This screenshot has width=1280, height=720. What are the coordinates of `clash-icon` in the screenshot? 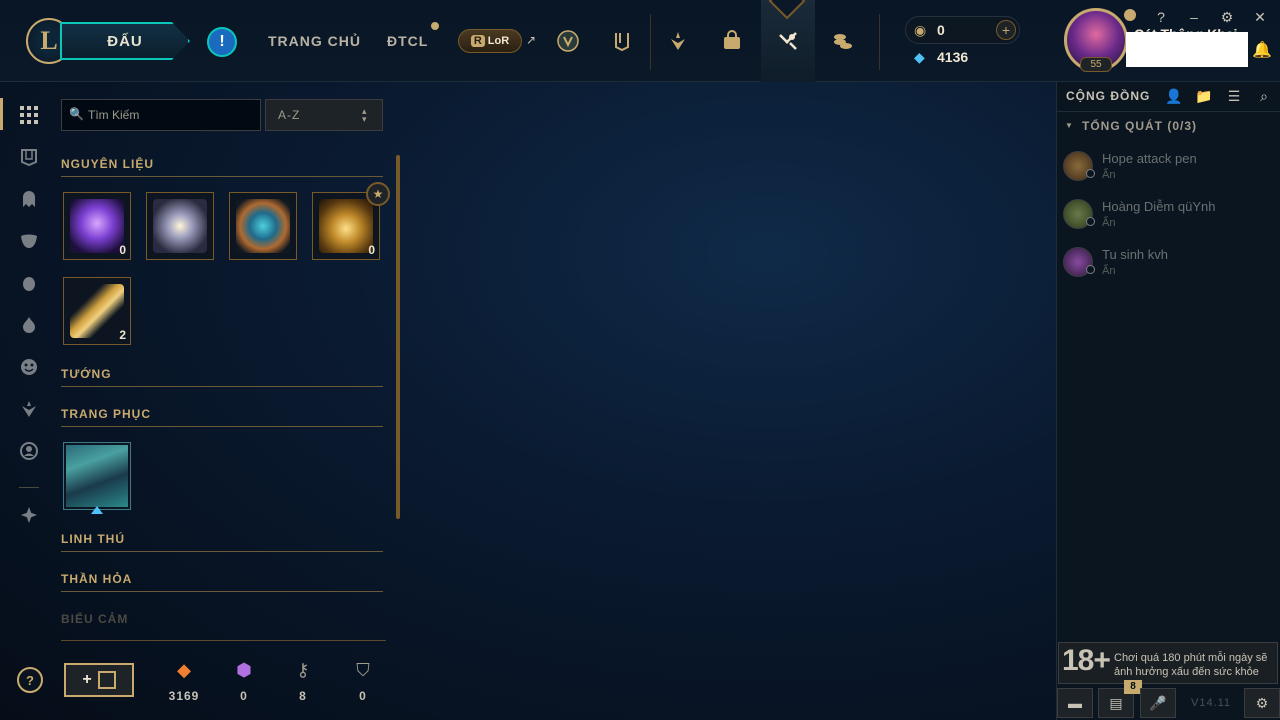 It's located at (568, 41).